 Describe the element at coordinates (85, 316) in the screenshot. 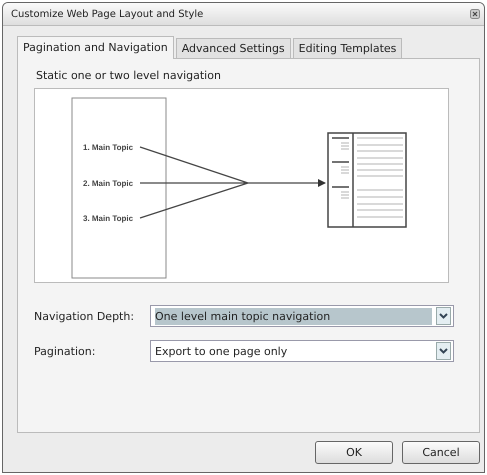

I see `field-label: Navigation Depth:` at that location.